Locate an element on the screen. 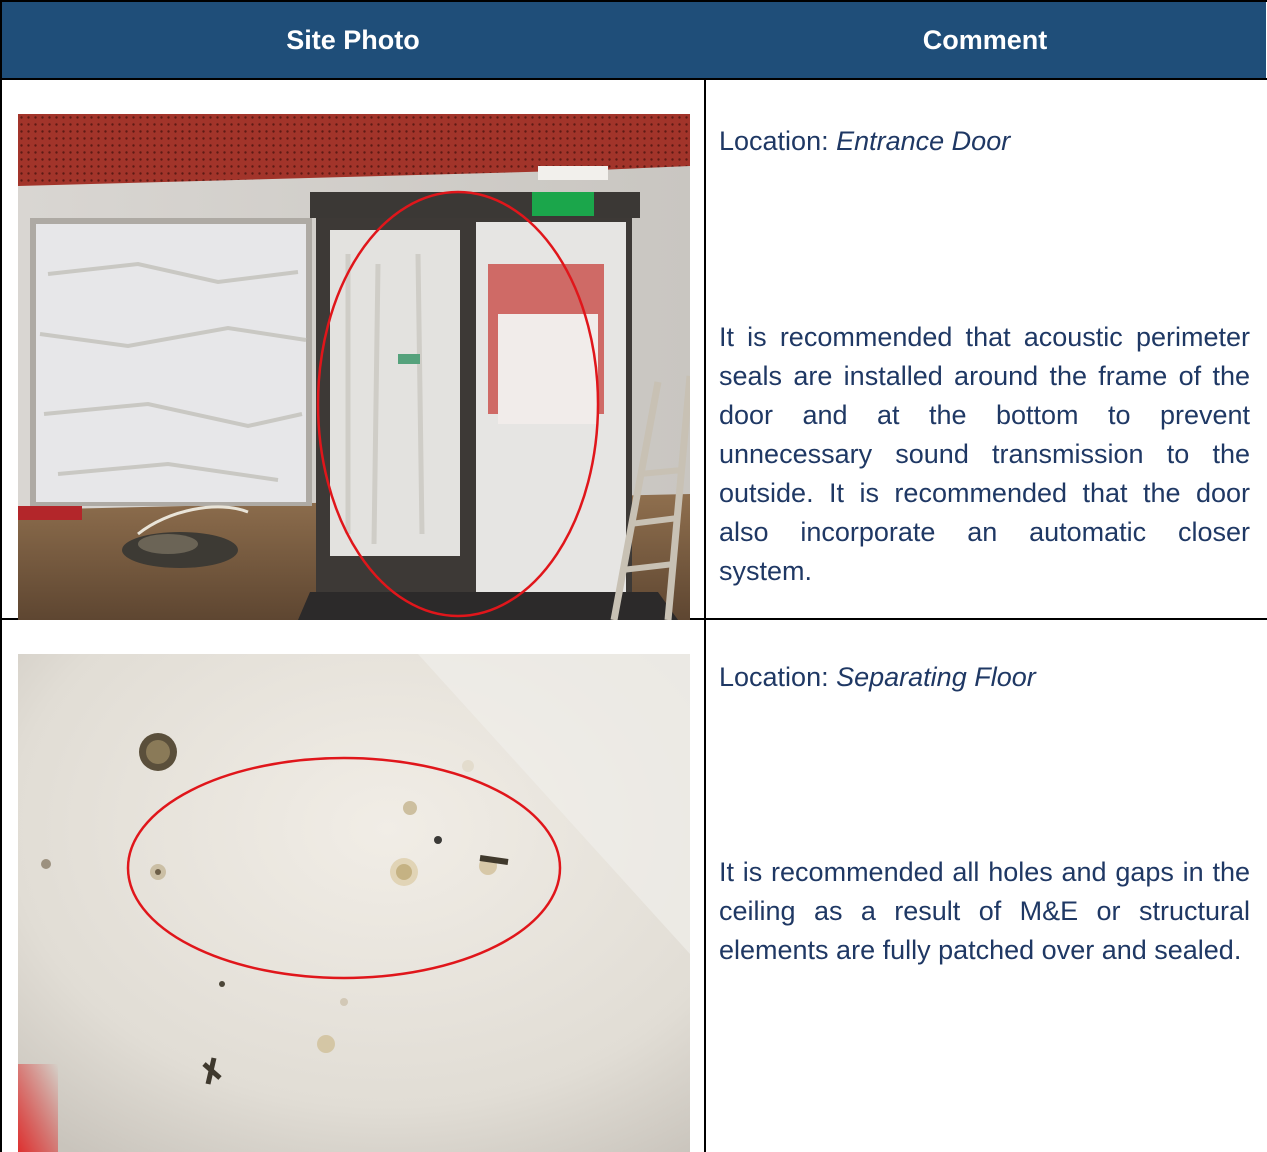 Image resolution: width=1267 pixels, height=1152 pixels. row1-location-value: Entrance Door is located at coordinates (923, 141).